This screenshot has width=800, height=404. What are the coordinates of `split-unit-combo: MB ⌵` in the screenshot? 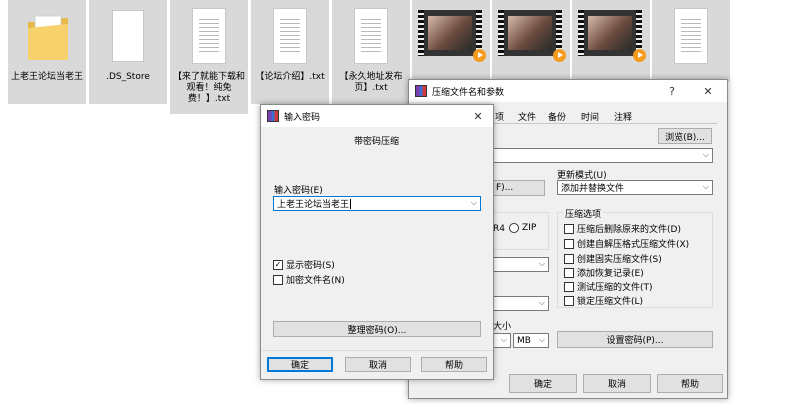 It's located at (531, 340).